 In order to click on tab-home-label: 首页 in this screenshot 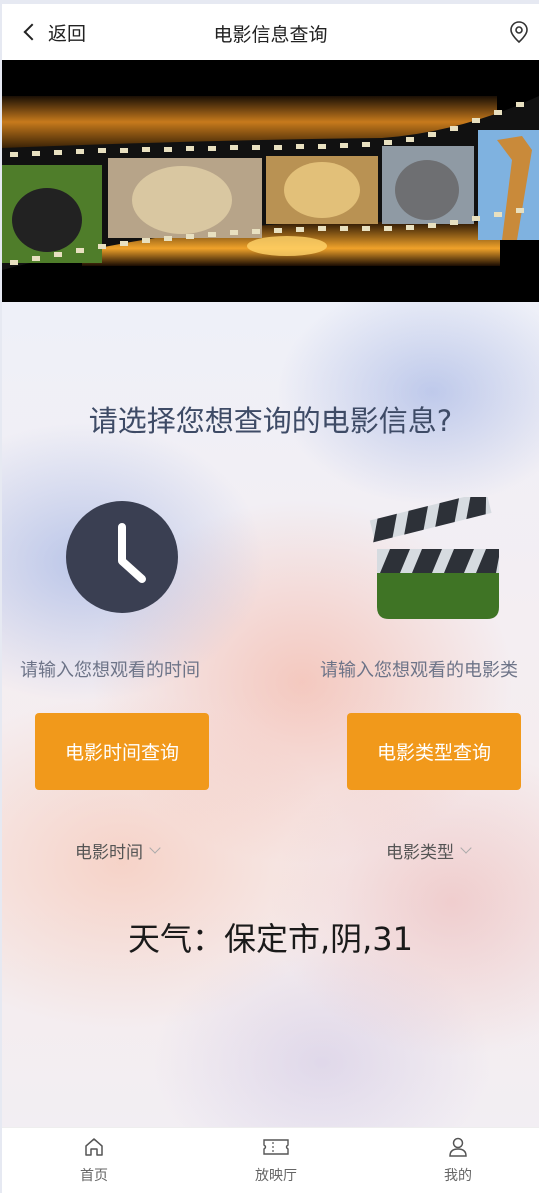, I will do `click(94, 1176)`.